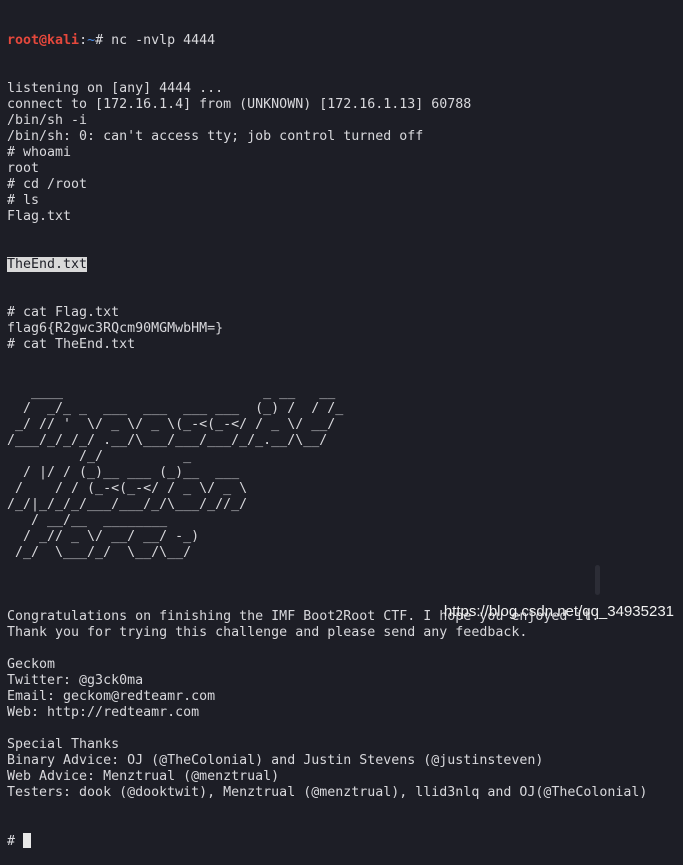 This screenshot has height=865, width=683. What do you see at coordinates (103, 536) in the screenshot?
I see `ascii-art-line: / _// _ \/ __/ __/ -_)` at bounding box center [103, 536].